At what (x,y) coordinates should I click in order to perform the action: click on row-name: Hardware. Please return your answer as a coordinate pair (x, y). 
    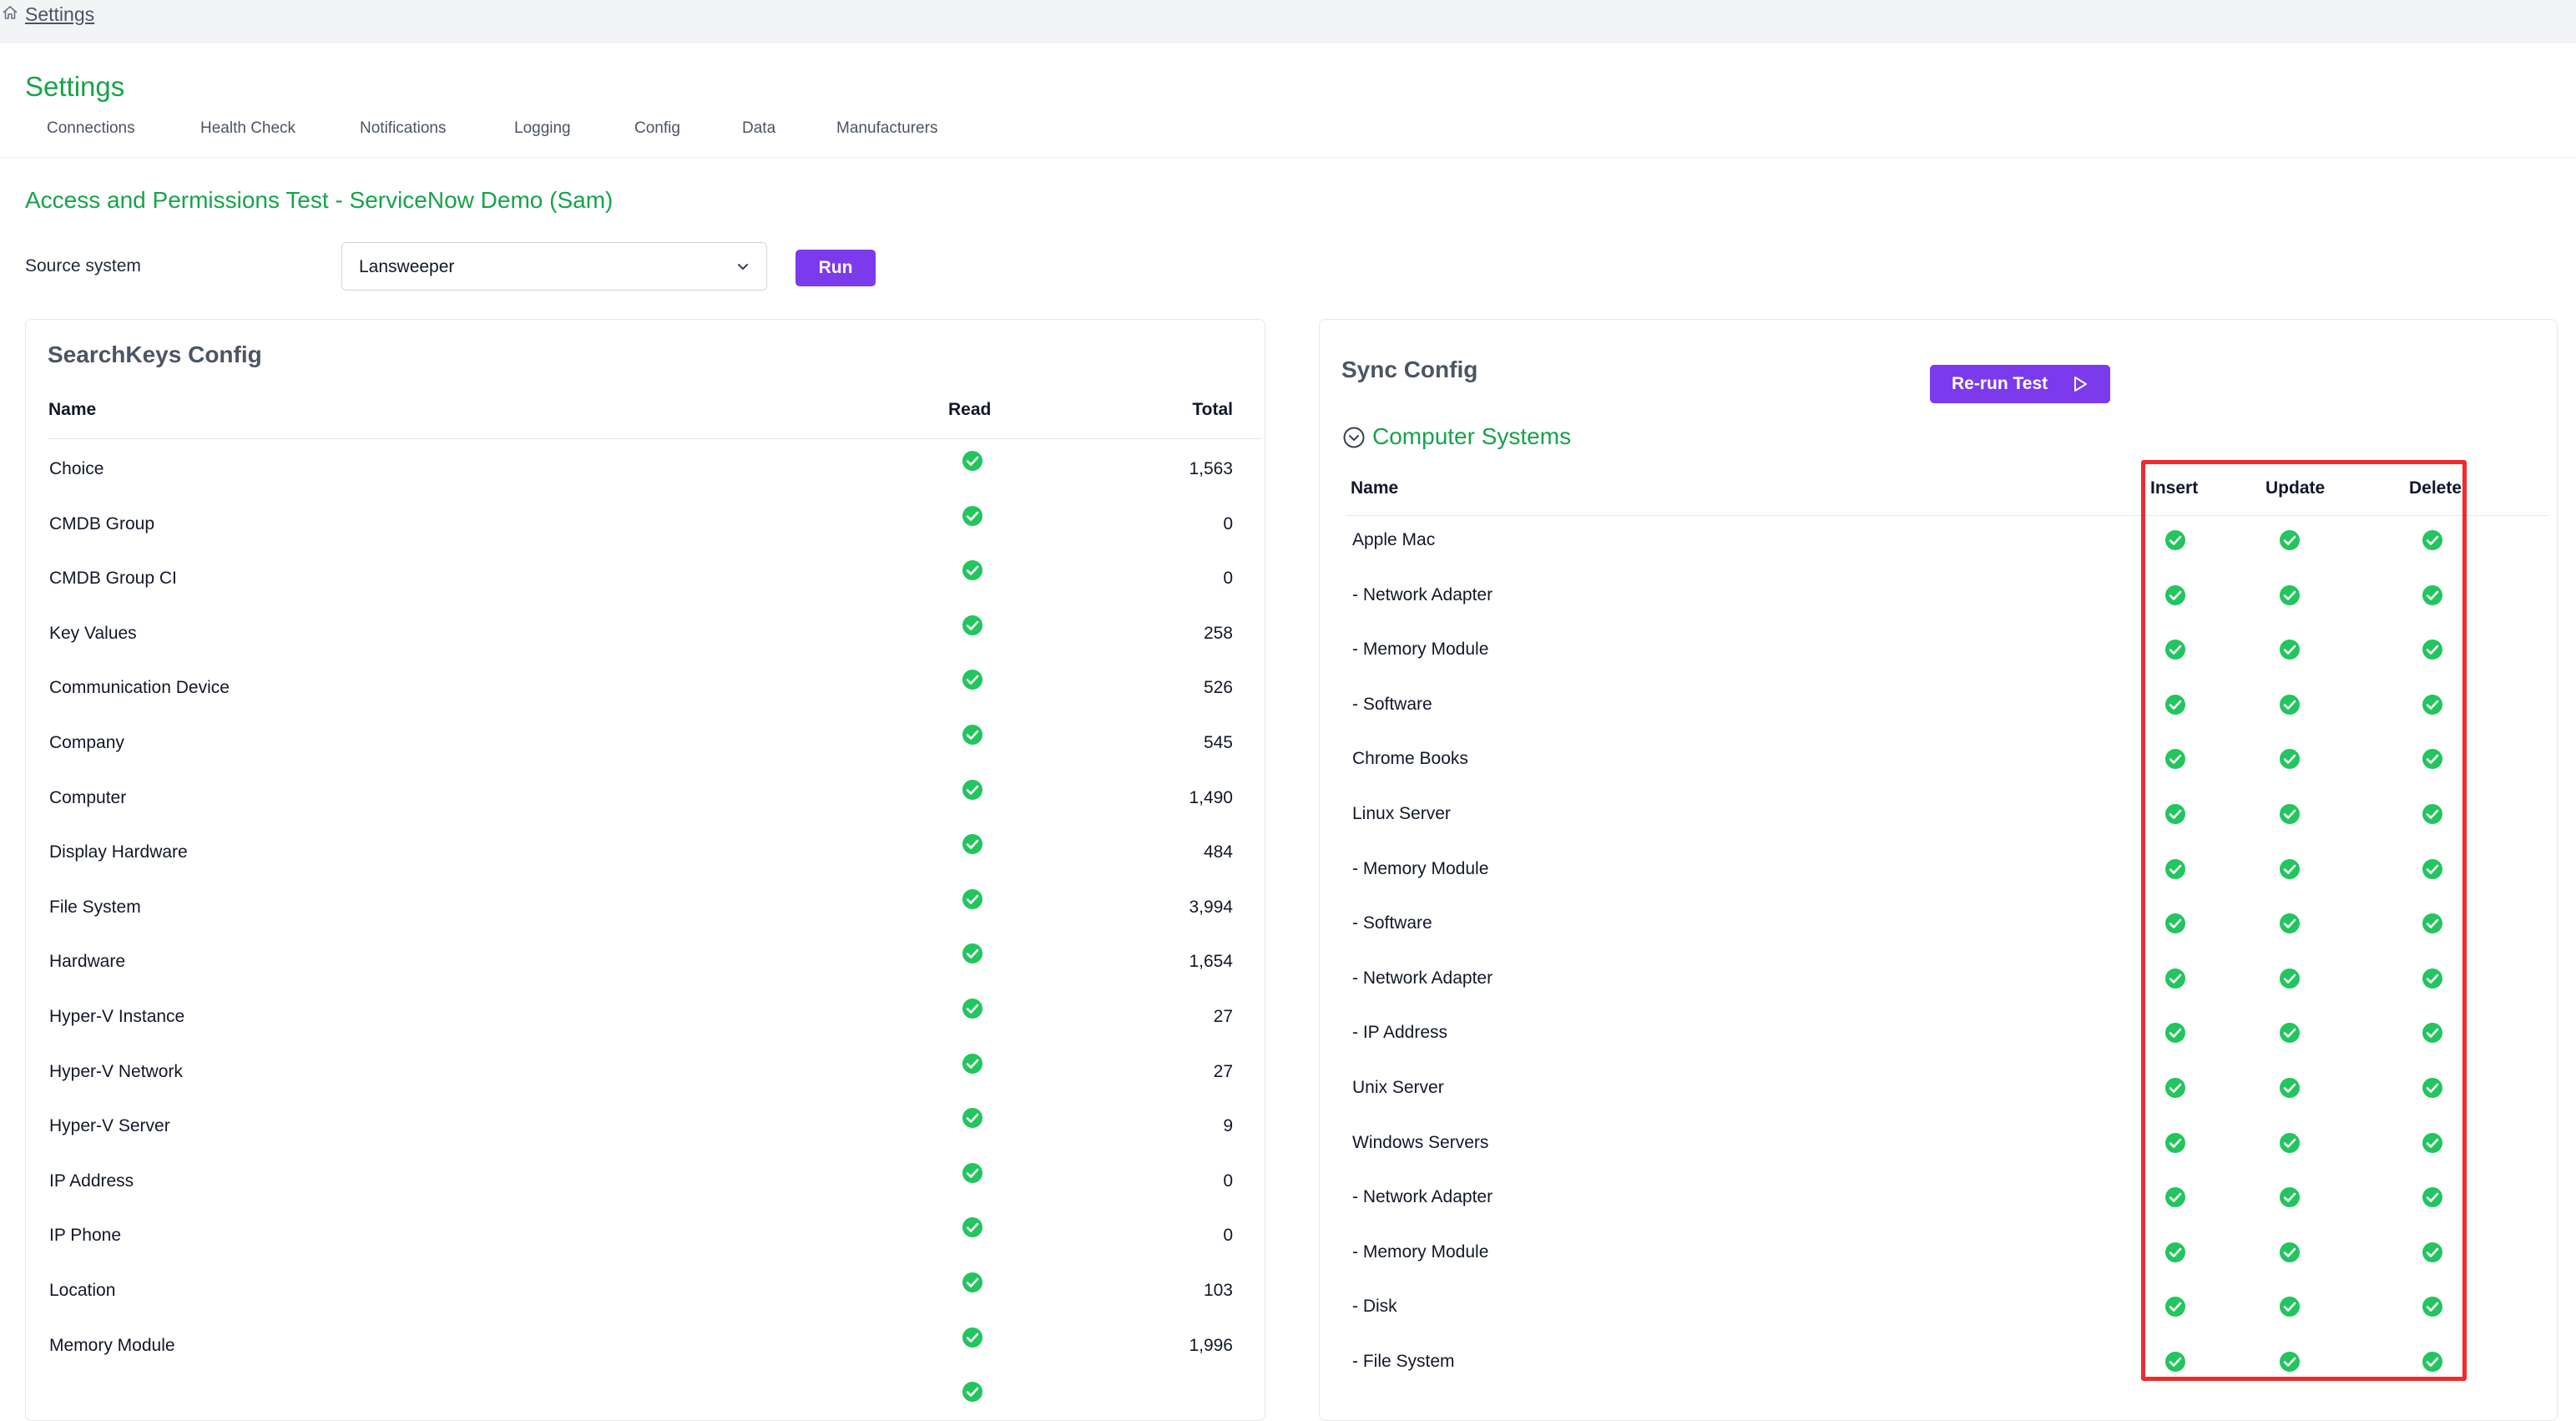
    Looking at the image, I should click on (87, 962).